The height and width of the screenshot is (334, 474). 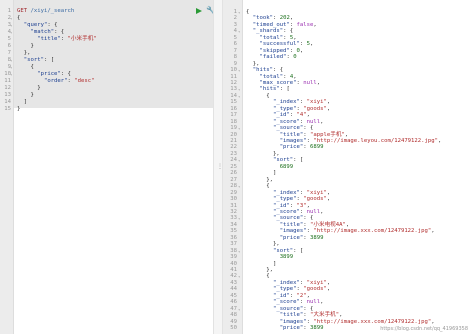 I want to click on token: "failed", so click(x=273, y=57).